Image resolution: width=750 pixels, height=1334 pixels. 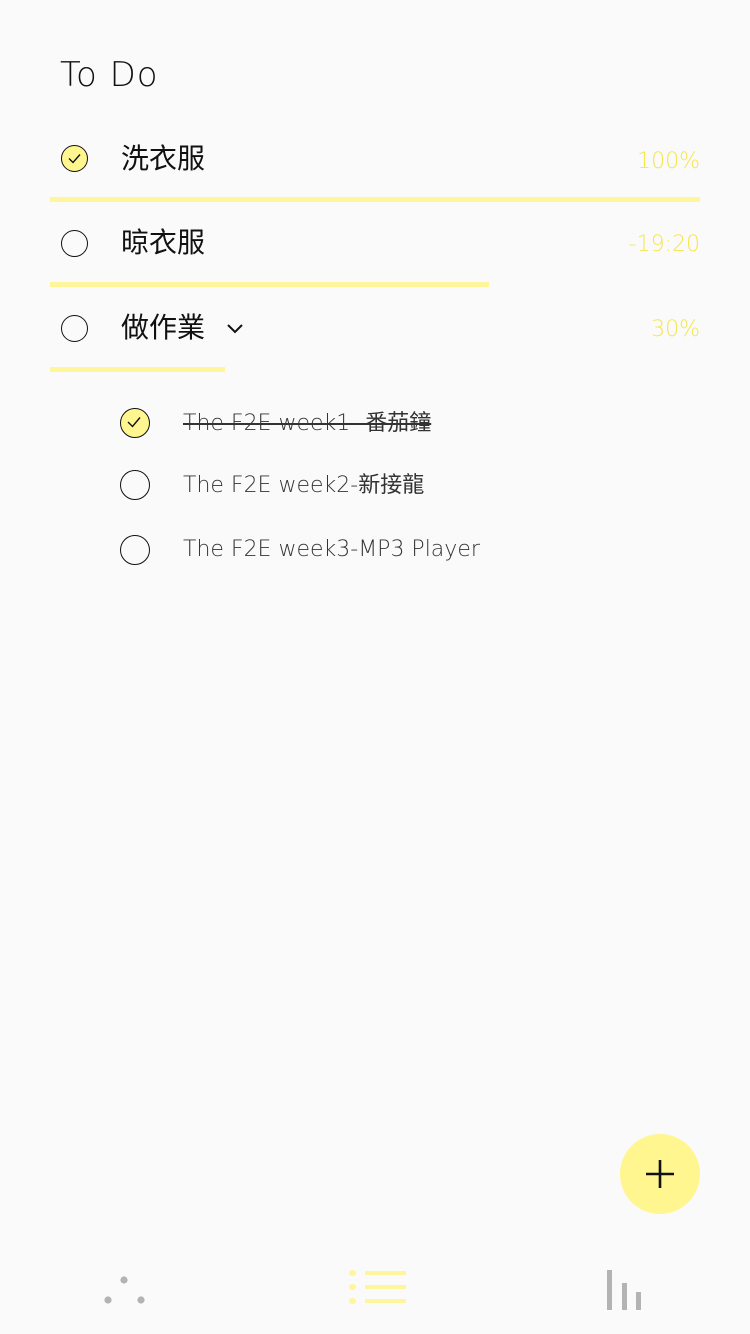 I want to click on chevron-down-icon, so click(x=235, y=328).